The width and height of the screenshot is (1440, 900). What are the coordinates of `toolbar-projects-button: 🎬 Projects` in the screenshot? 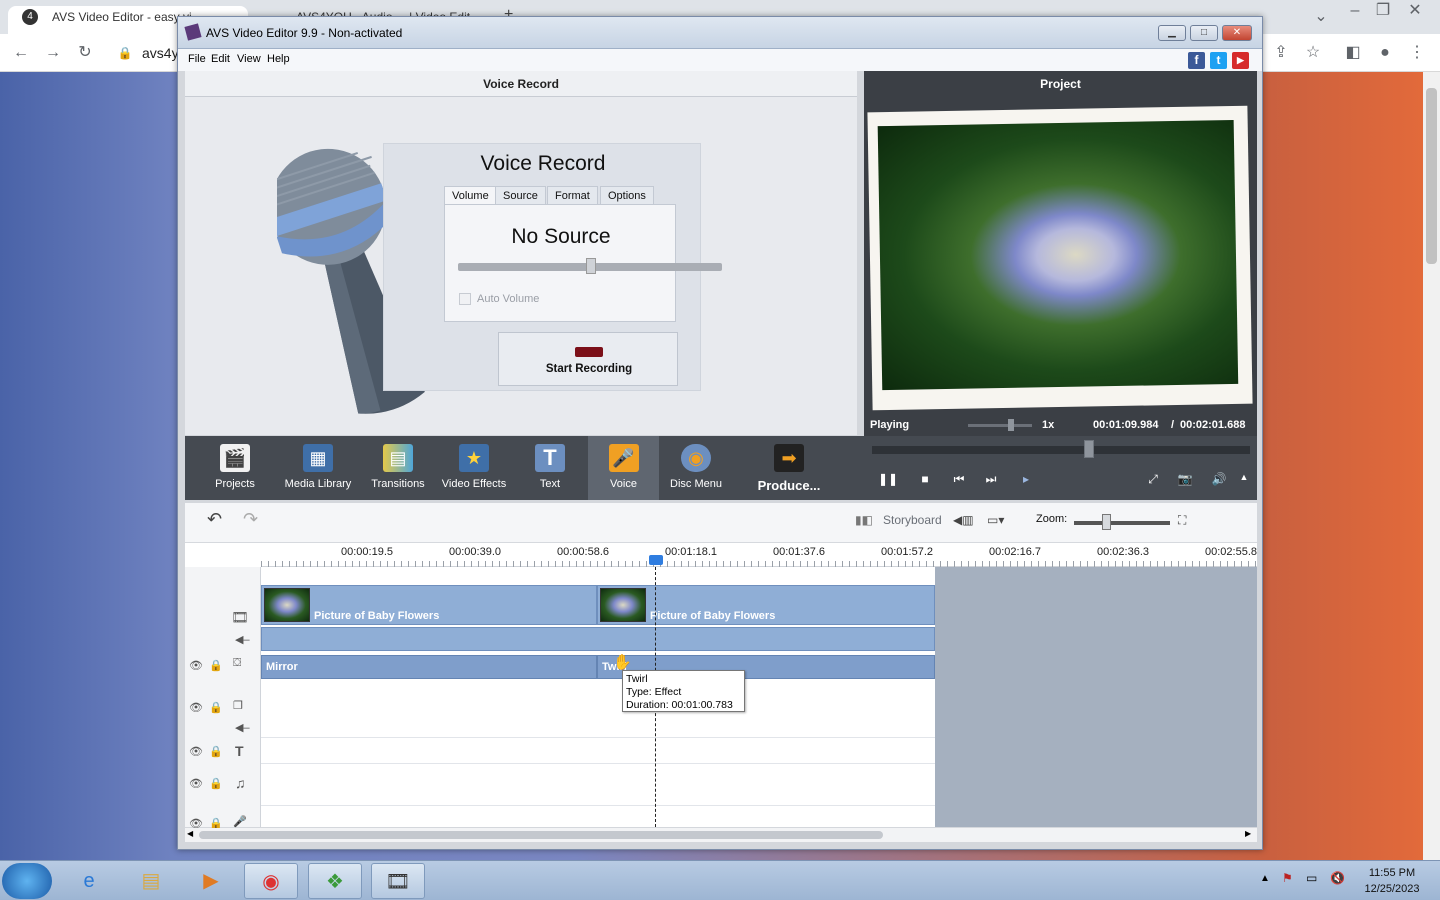 It's located at (235, 468).